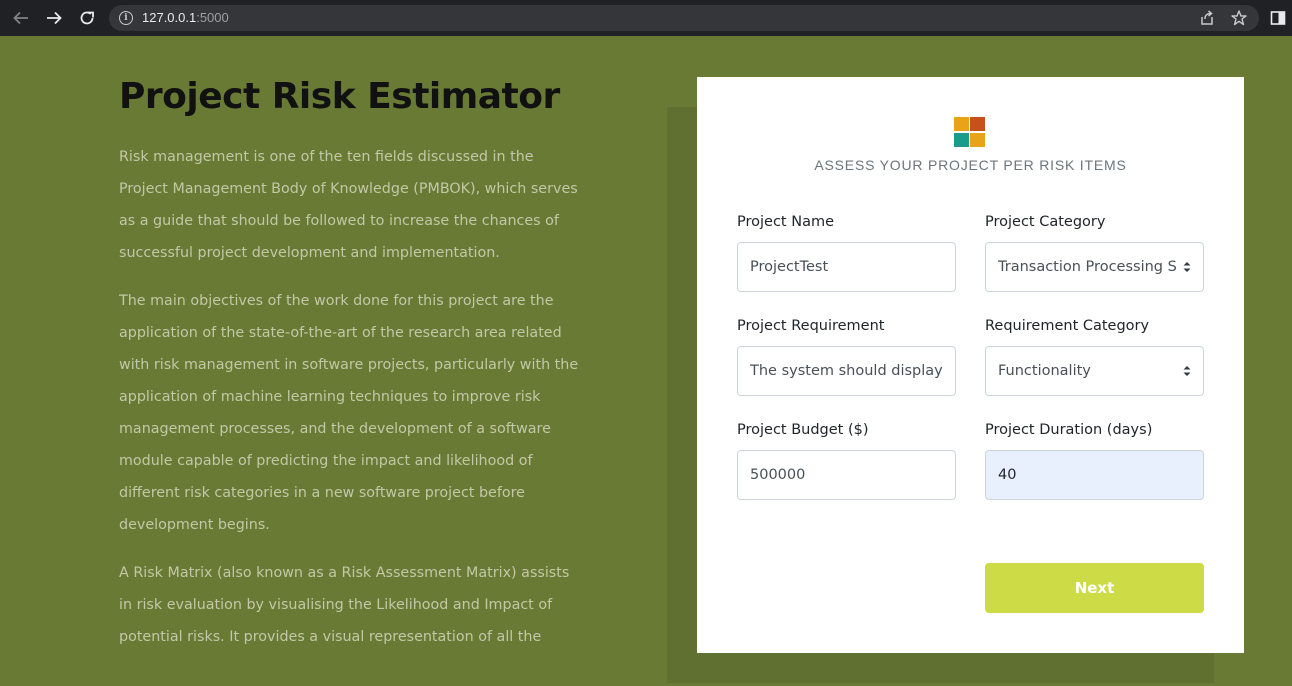  I want to click on url-text: 127.0.0.1:5000, so click(185, 17).